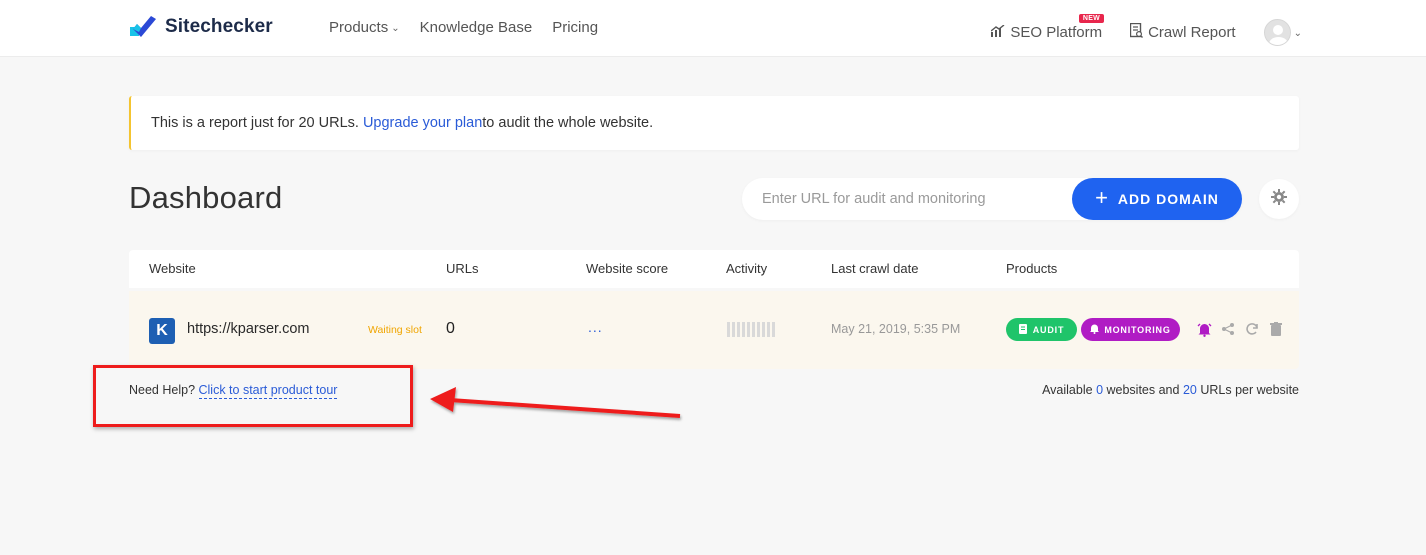 This screenshot has height=555, width=1426. Describe the element at coordinates (1100, 390) in the screenshot. I see `available-websites-count: 0` at that location.